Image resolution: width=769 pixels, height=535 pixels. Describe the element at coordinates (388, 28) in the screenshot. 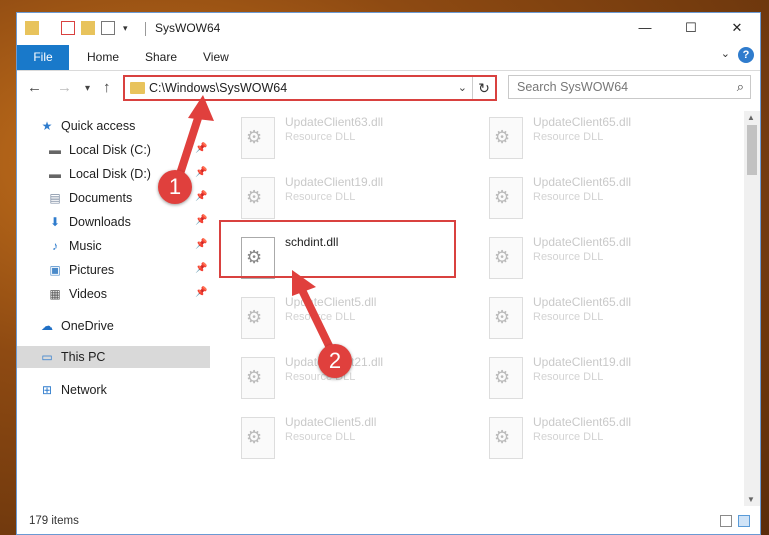

I see `title-bar: ▾ SysWOW64 — ☐ ✕` at that location.